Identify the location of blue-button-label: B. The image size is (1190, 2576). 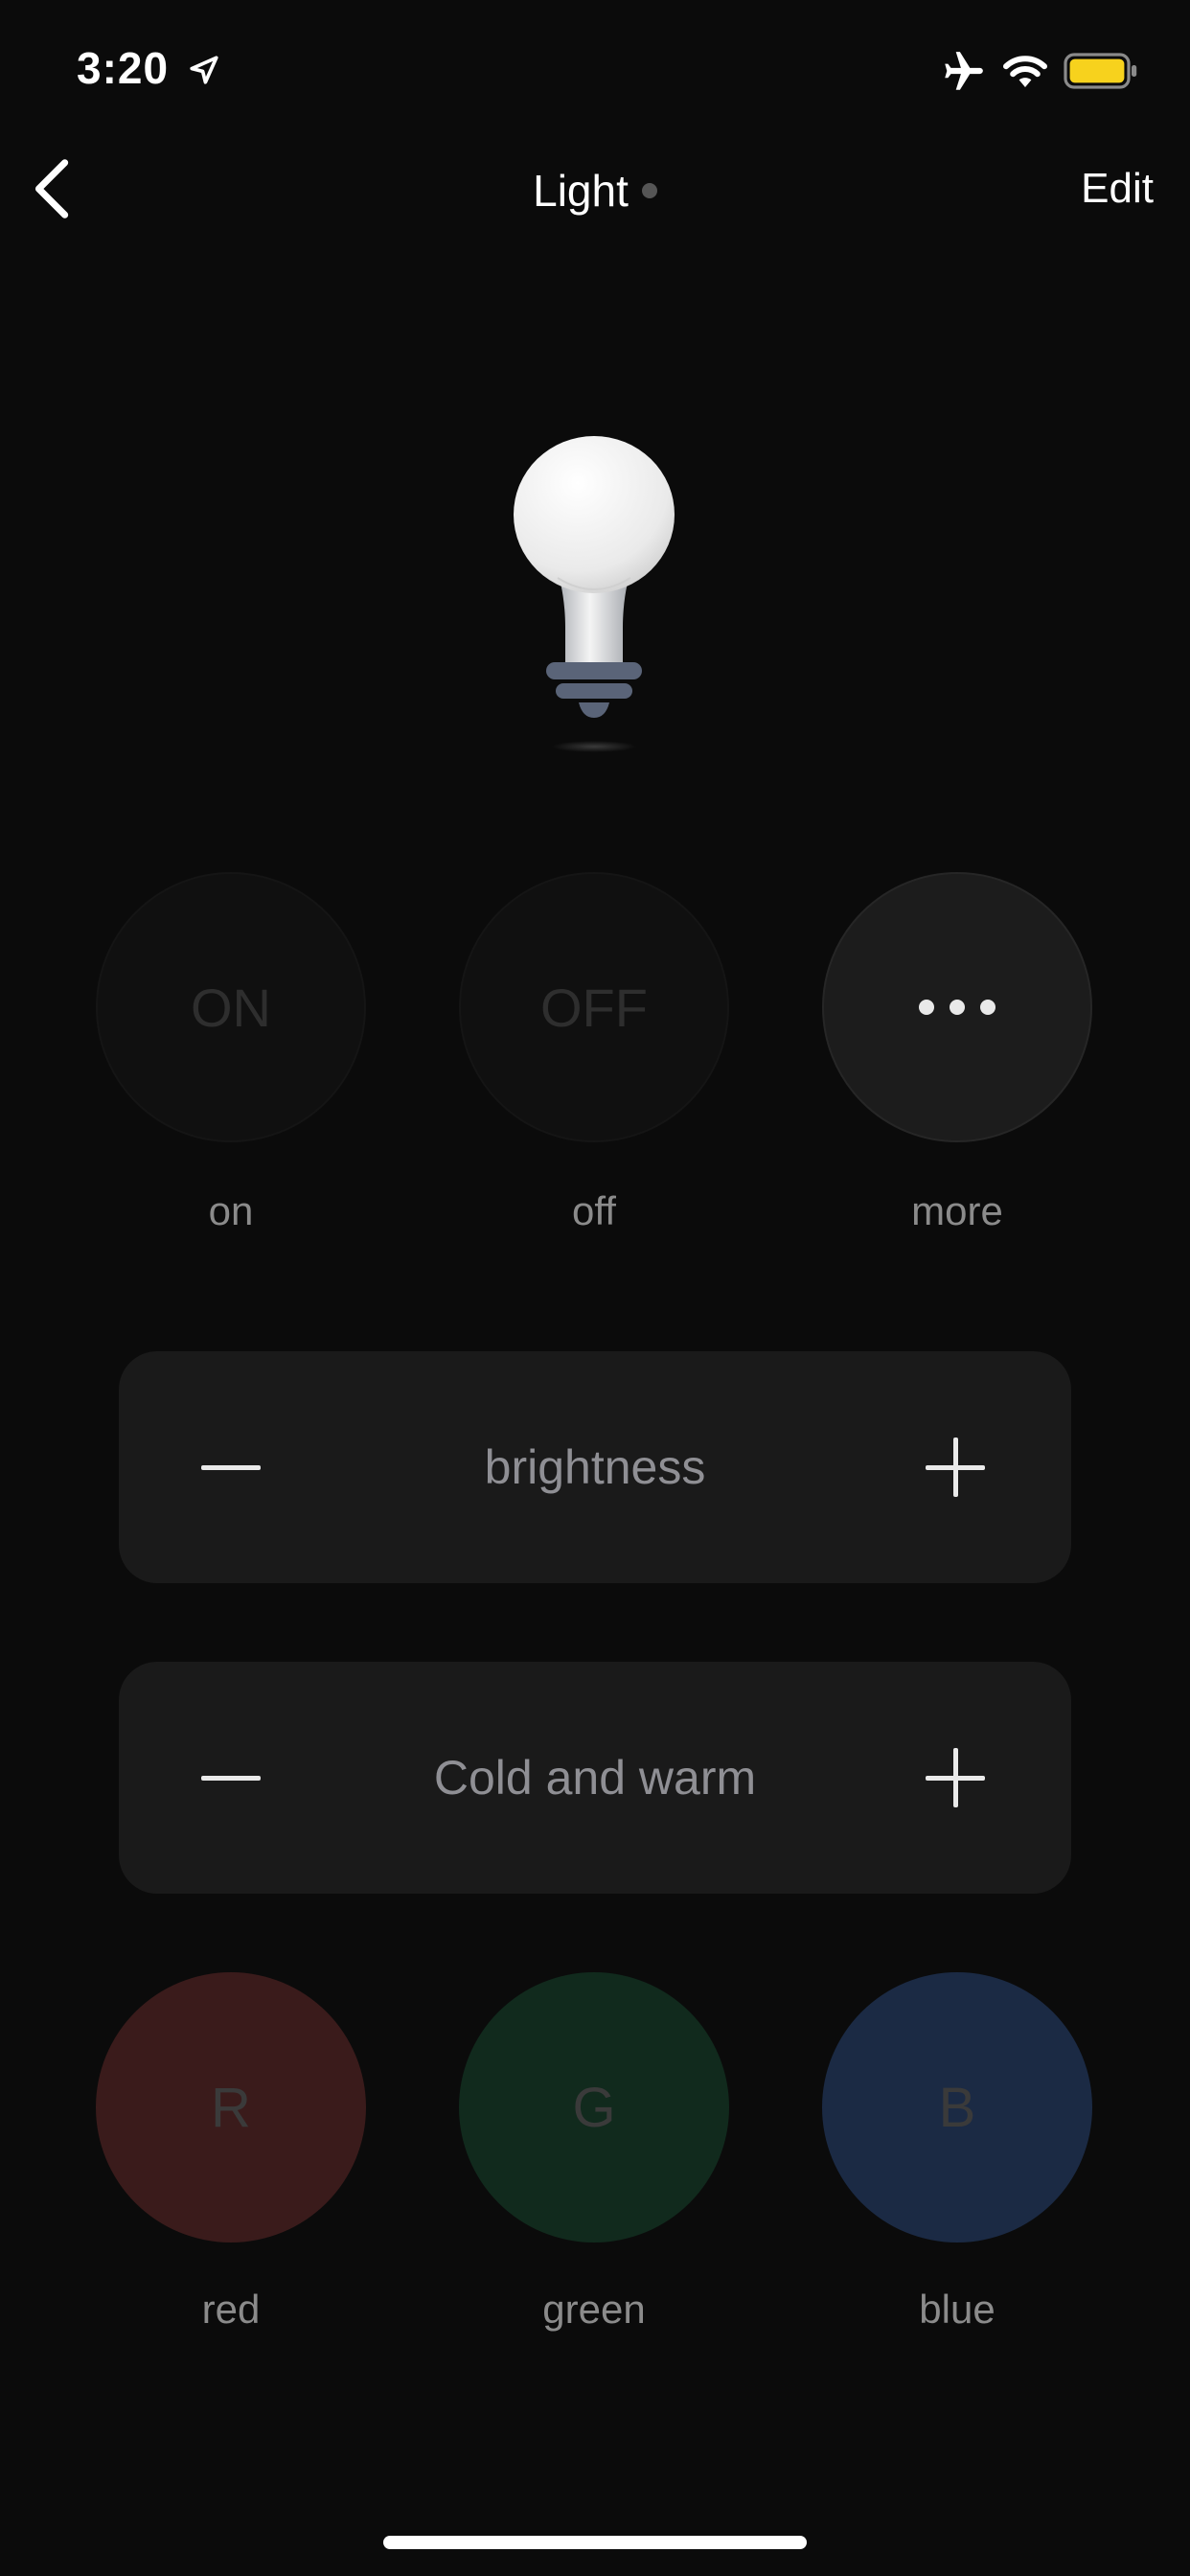
(957, 2107).